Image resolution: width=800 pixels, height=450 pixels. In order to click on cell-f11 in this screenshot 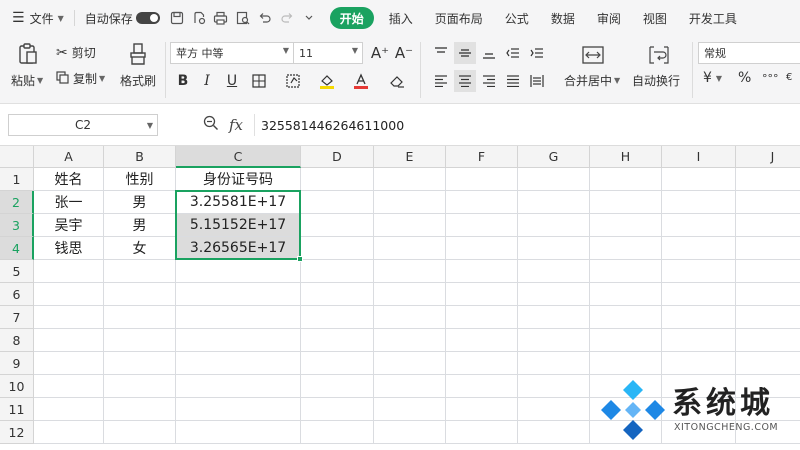, I will do `click(482, 409)`.